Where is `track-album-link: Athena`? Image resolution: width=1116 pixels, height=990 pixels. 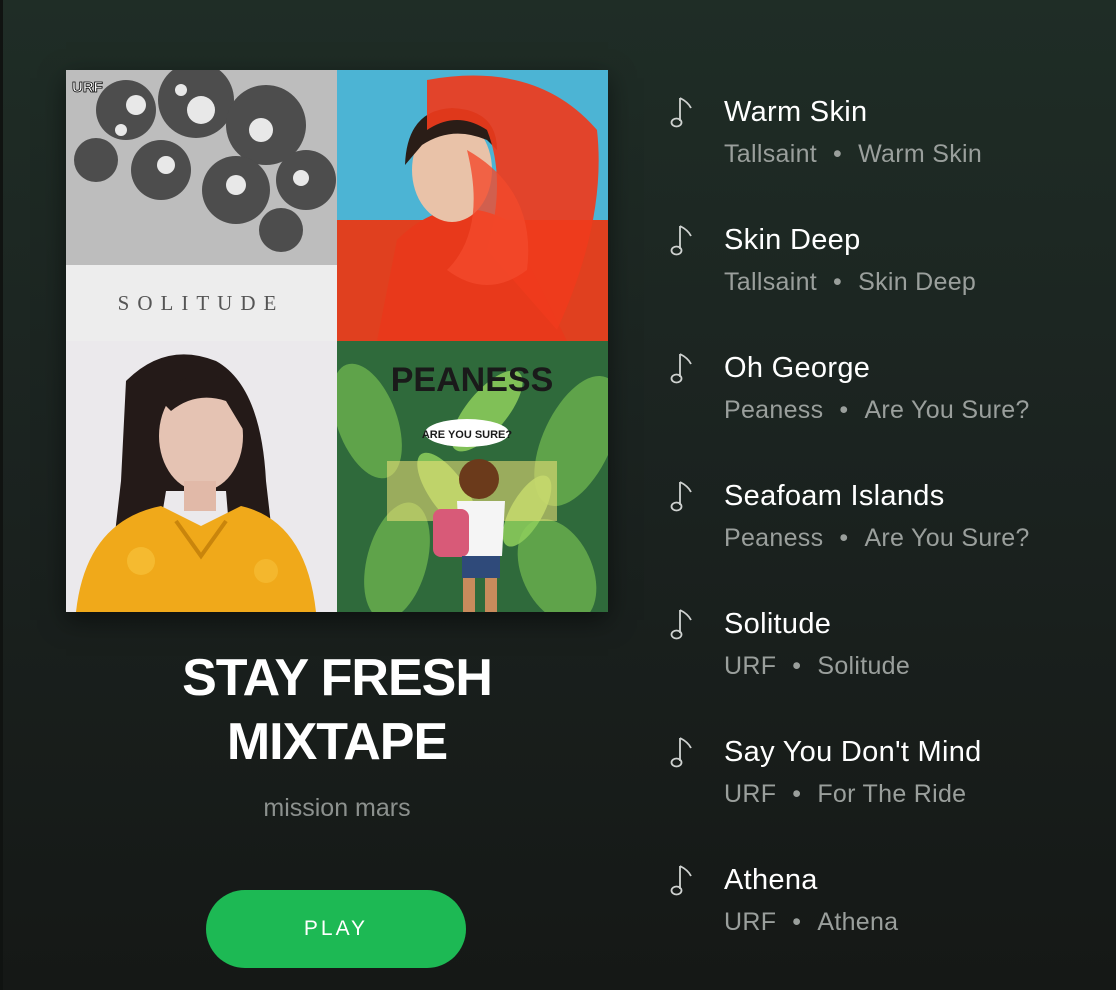 track-album-link: Athena is located at coordinates (857, 922).